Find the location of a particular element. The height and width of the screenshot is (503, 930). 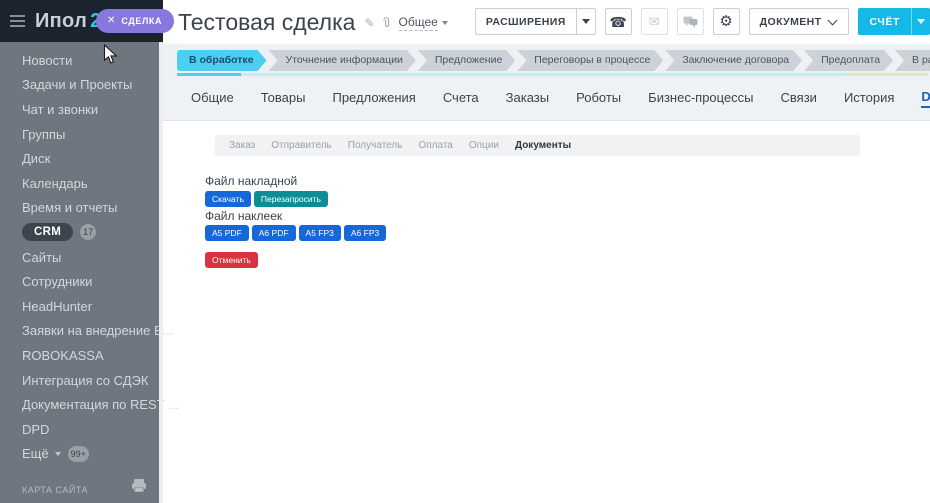

rerequest-button: Перезапросить is located at coordinates (290, 199).